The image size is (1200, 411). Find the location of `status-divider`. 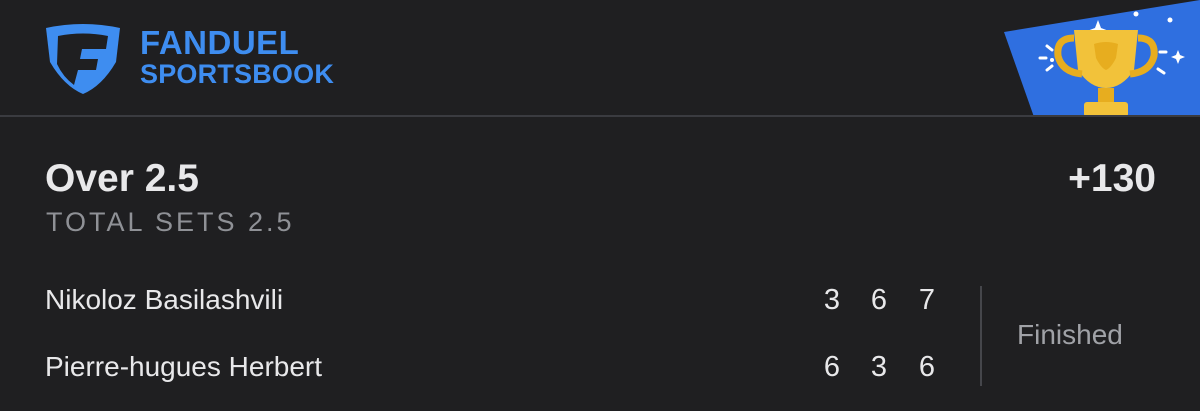

status-divider is located at coordinates (981, 336).